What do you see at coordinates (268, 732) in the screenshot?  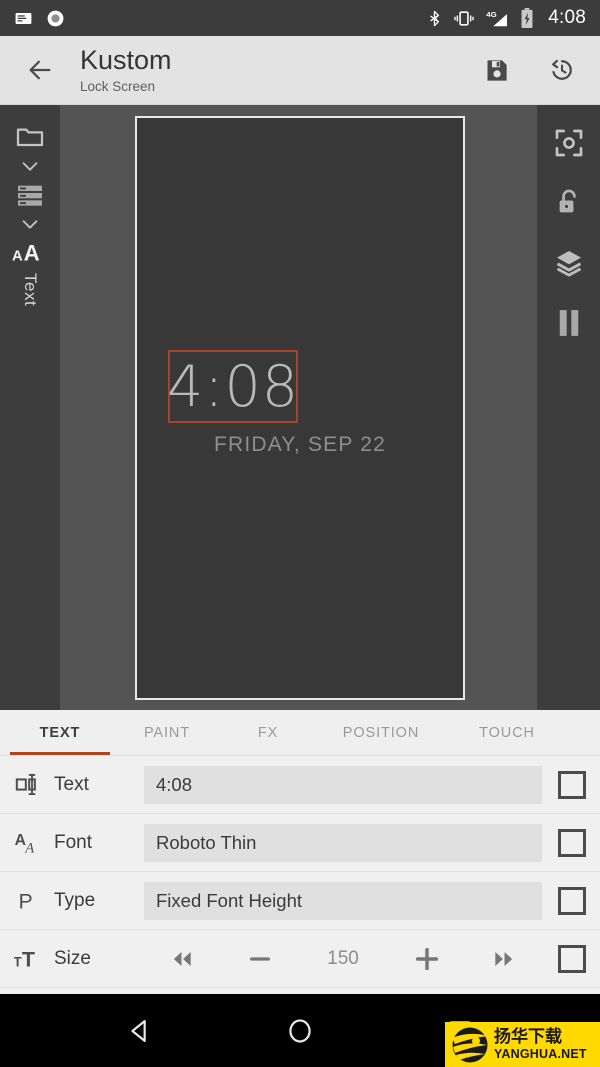 I see `tab-fx: FX` at bounding box center [268, 732].